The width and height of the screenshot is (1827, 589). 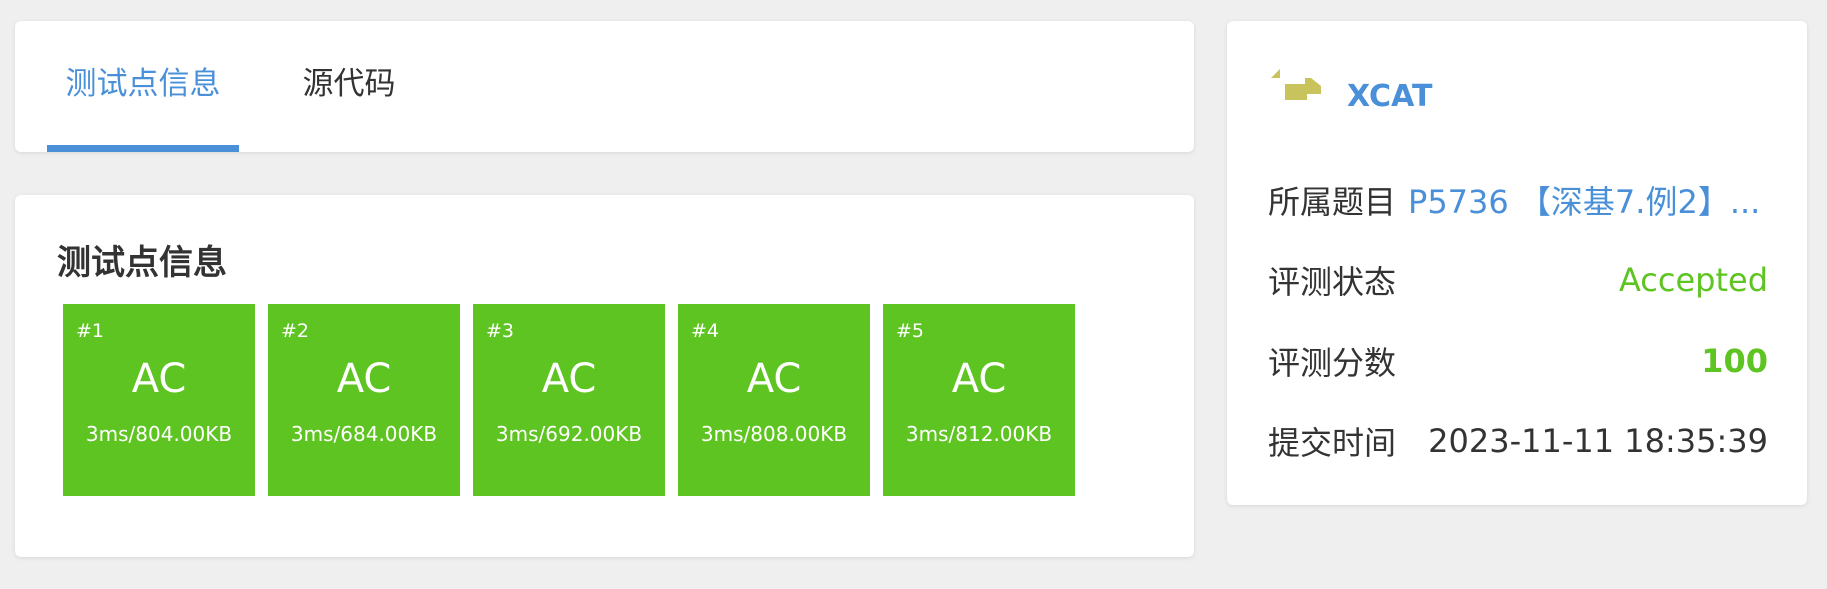 I want to click on score-label: 评测分数, so click(x=1332, y=363).